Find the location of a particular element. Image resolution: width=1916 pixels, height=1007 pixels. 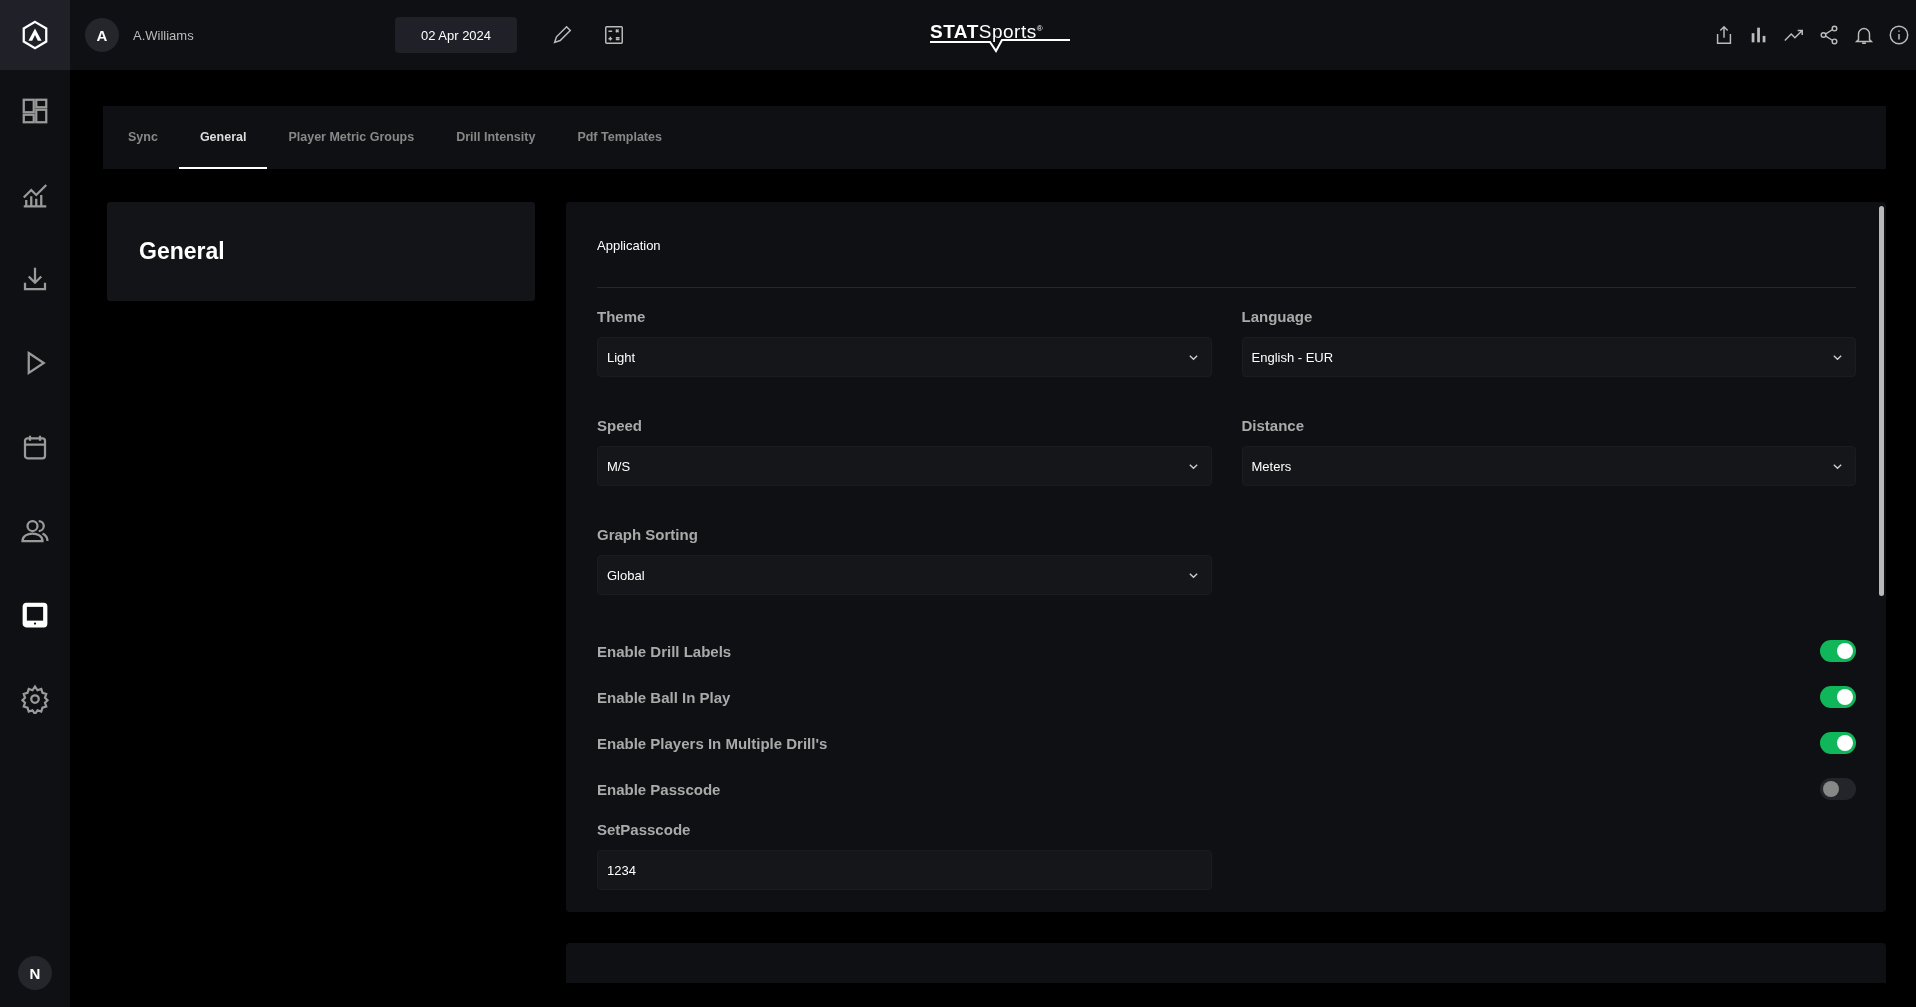

field-label: Distance is located at coordinates (1273, 425).